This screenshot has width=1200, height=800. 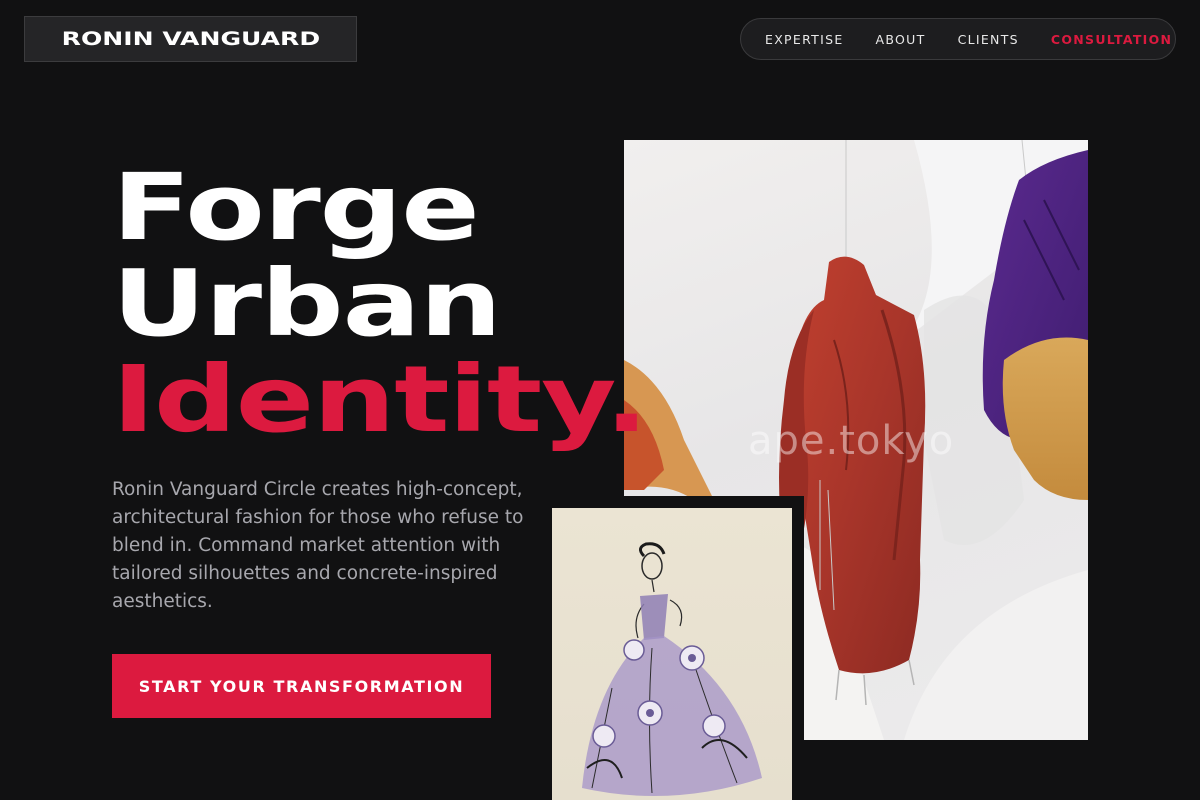 What do you see at coordinates (1111, 39) in the screenshot?
I see `nav-link-consultation: CONSULTATION` at bounding box center [1111, 39].